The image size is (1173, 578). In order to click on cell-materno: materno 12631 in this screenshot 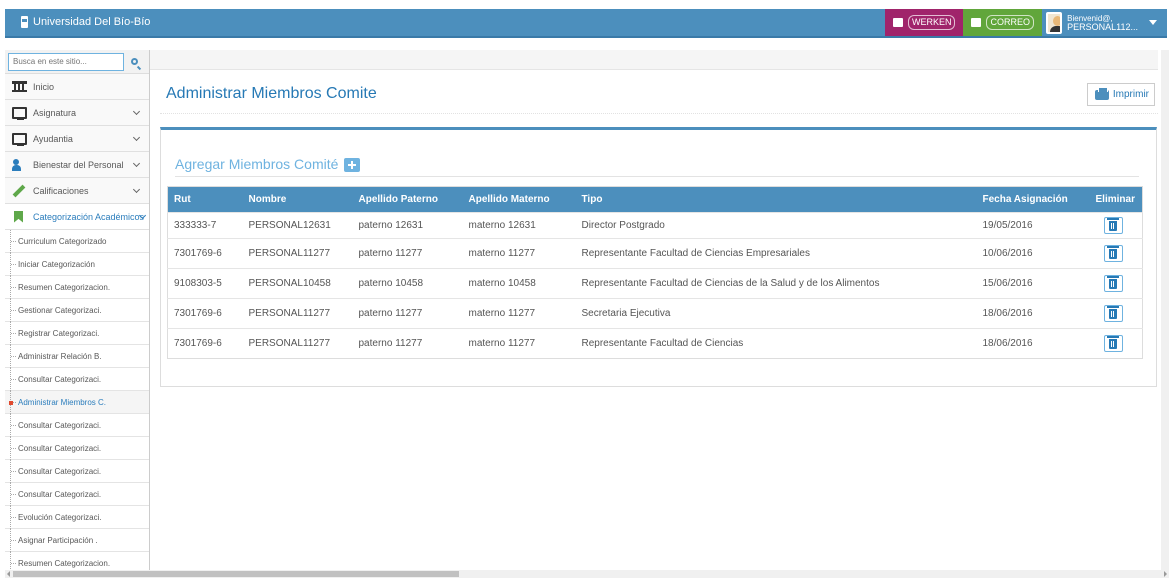, I will do `click(519, 225)`.